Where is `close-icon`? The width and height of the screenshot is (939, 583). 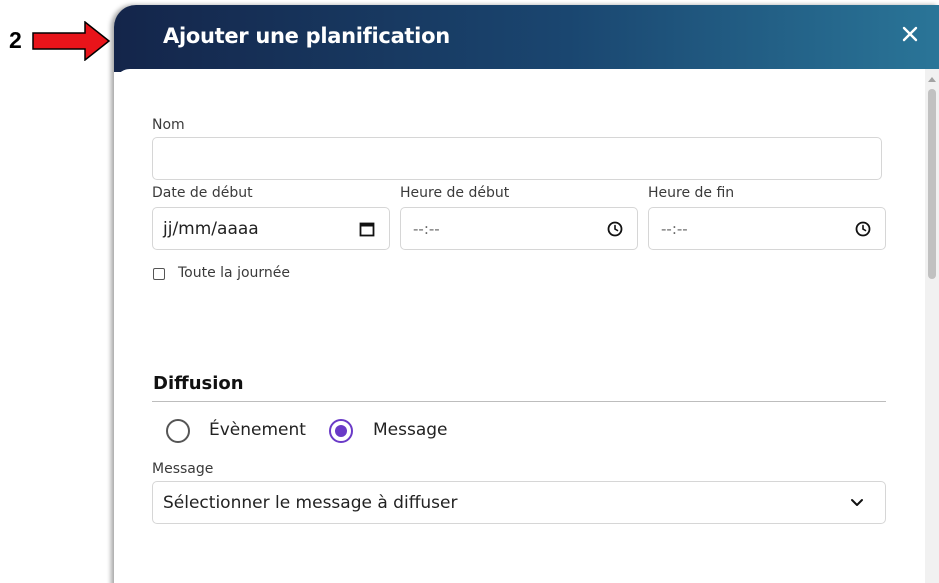
close-icon is located at coordinates (910, 34).